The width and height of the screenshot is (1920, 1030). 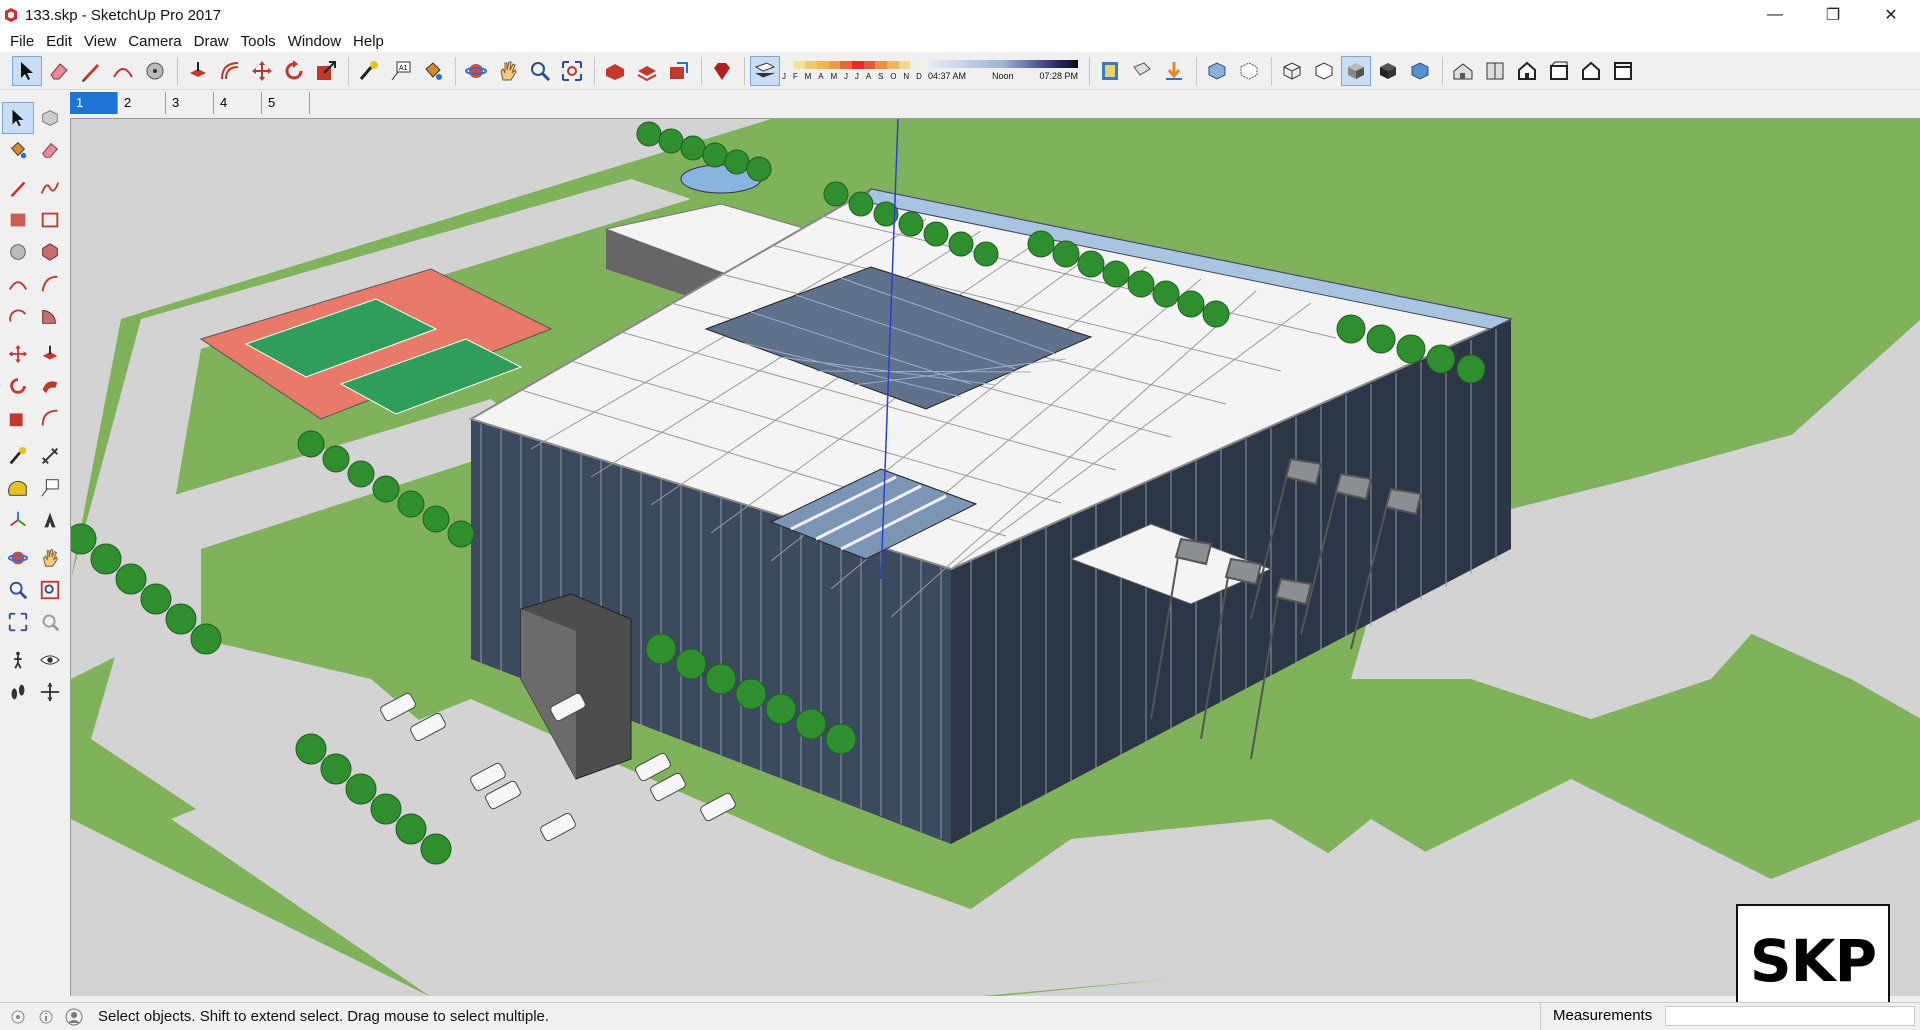 What do you see at coordinates (679, 71) in the screenshot?
I see `extension-warehouse-button` at bounding box center [679, 71].